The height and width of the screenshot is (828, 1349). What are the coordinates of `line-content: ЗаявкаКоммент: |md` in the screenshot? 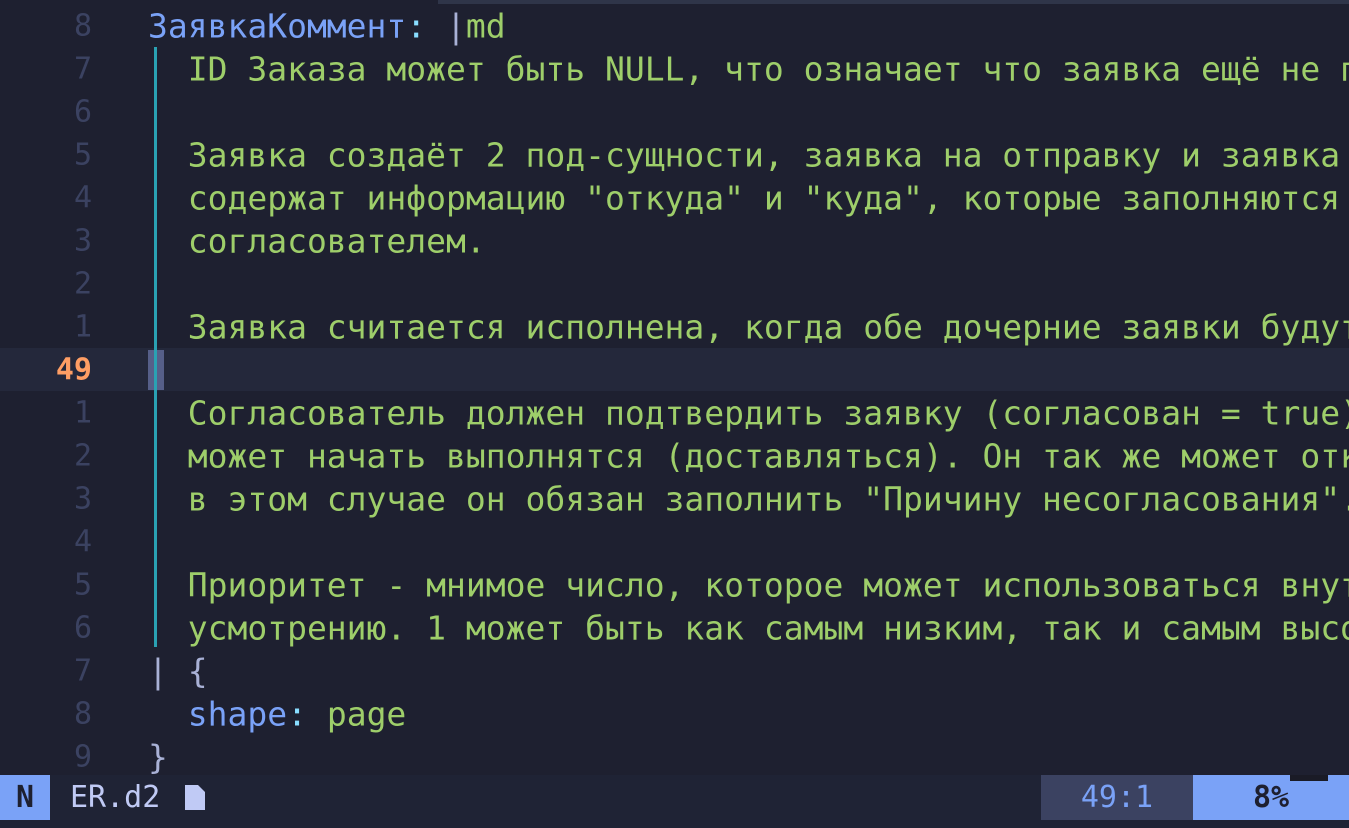 It's located at (327, 25).